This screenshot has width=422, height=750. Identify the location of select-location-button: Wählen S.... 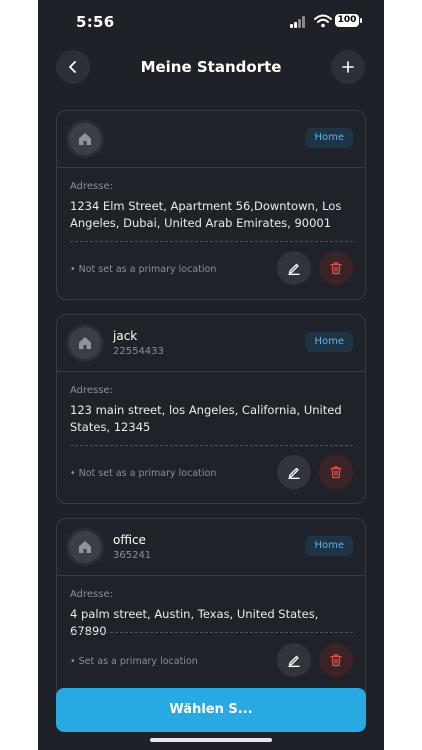
(211, 710).